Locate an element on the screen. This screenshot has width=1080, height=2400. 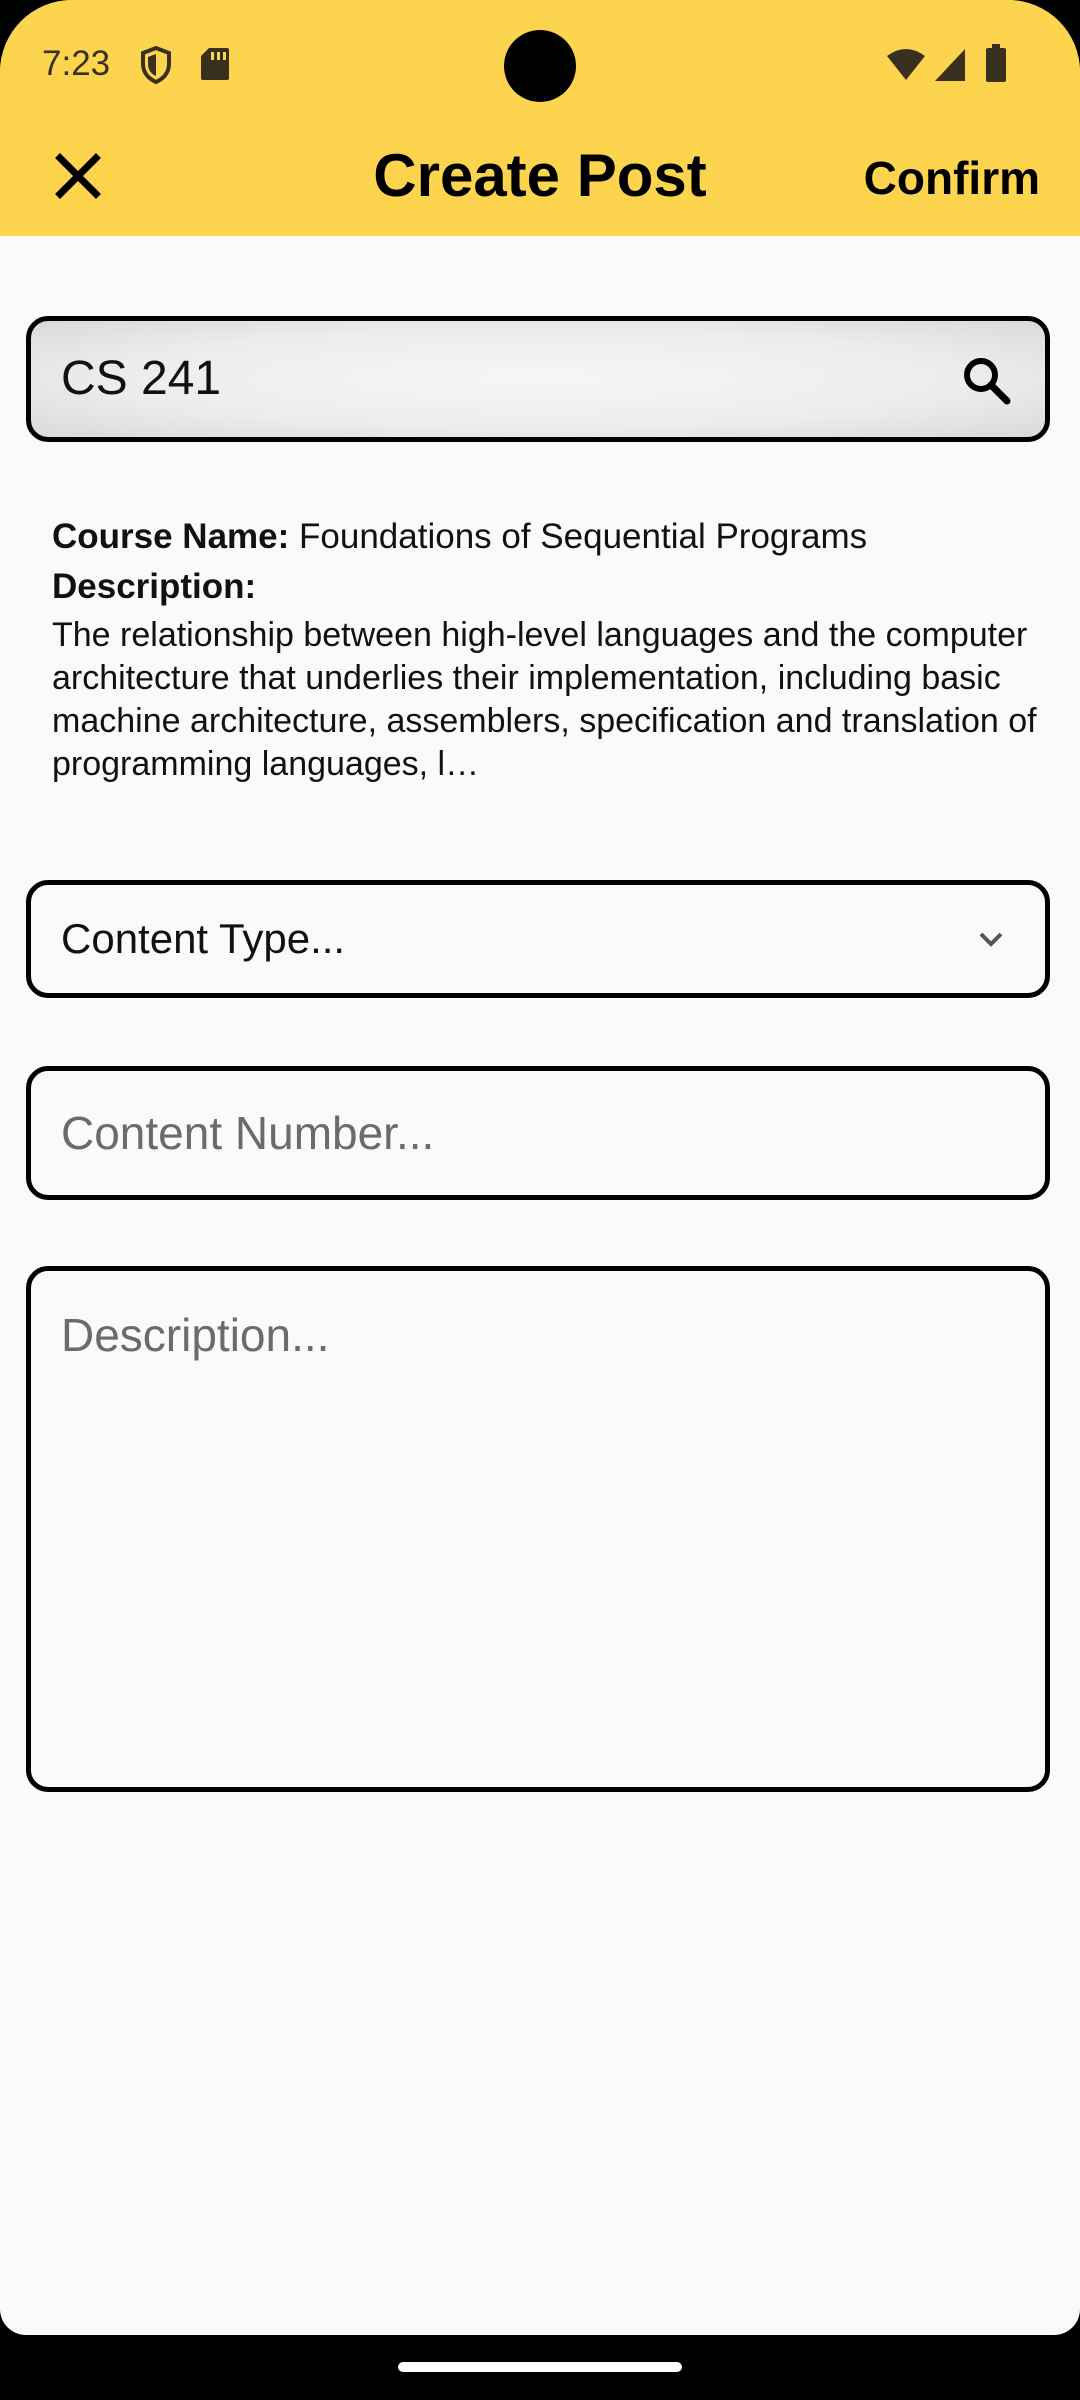
content-number-field-frame is located at coordinates (538, 1133).